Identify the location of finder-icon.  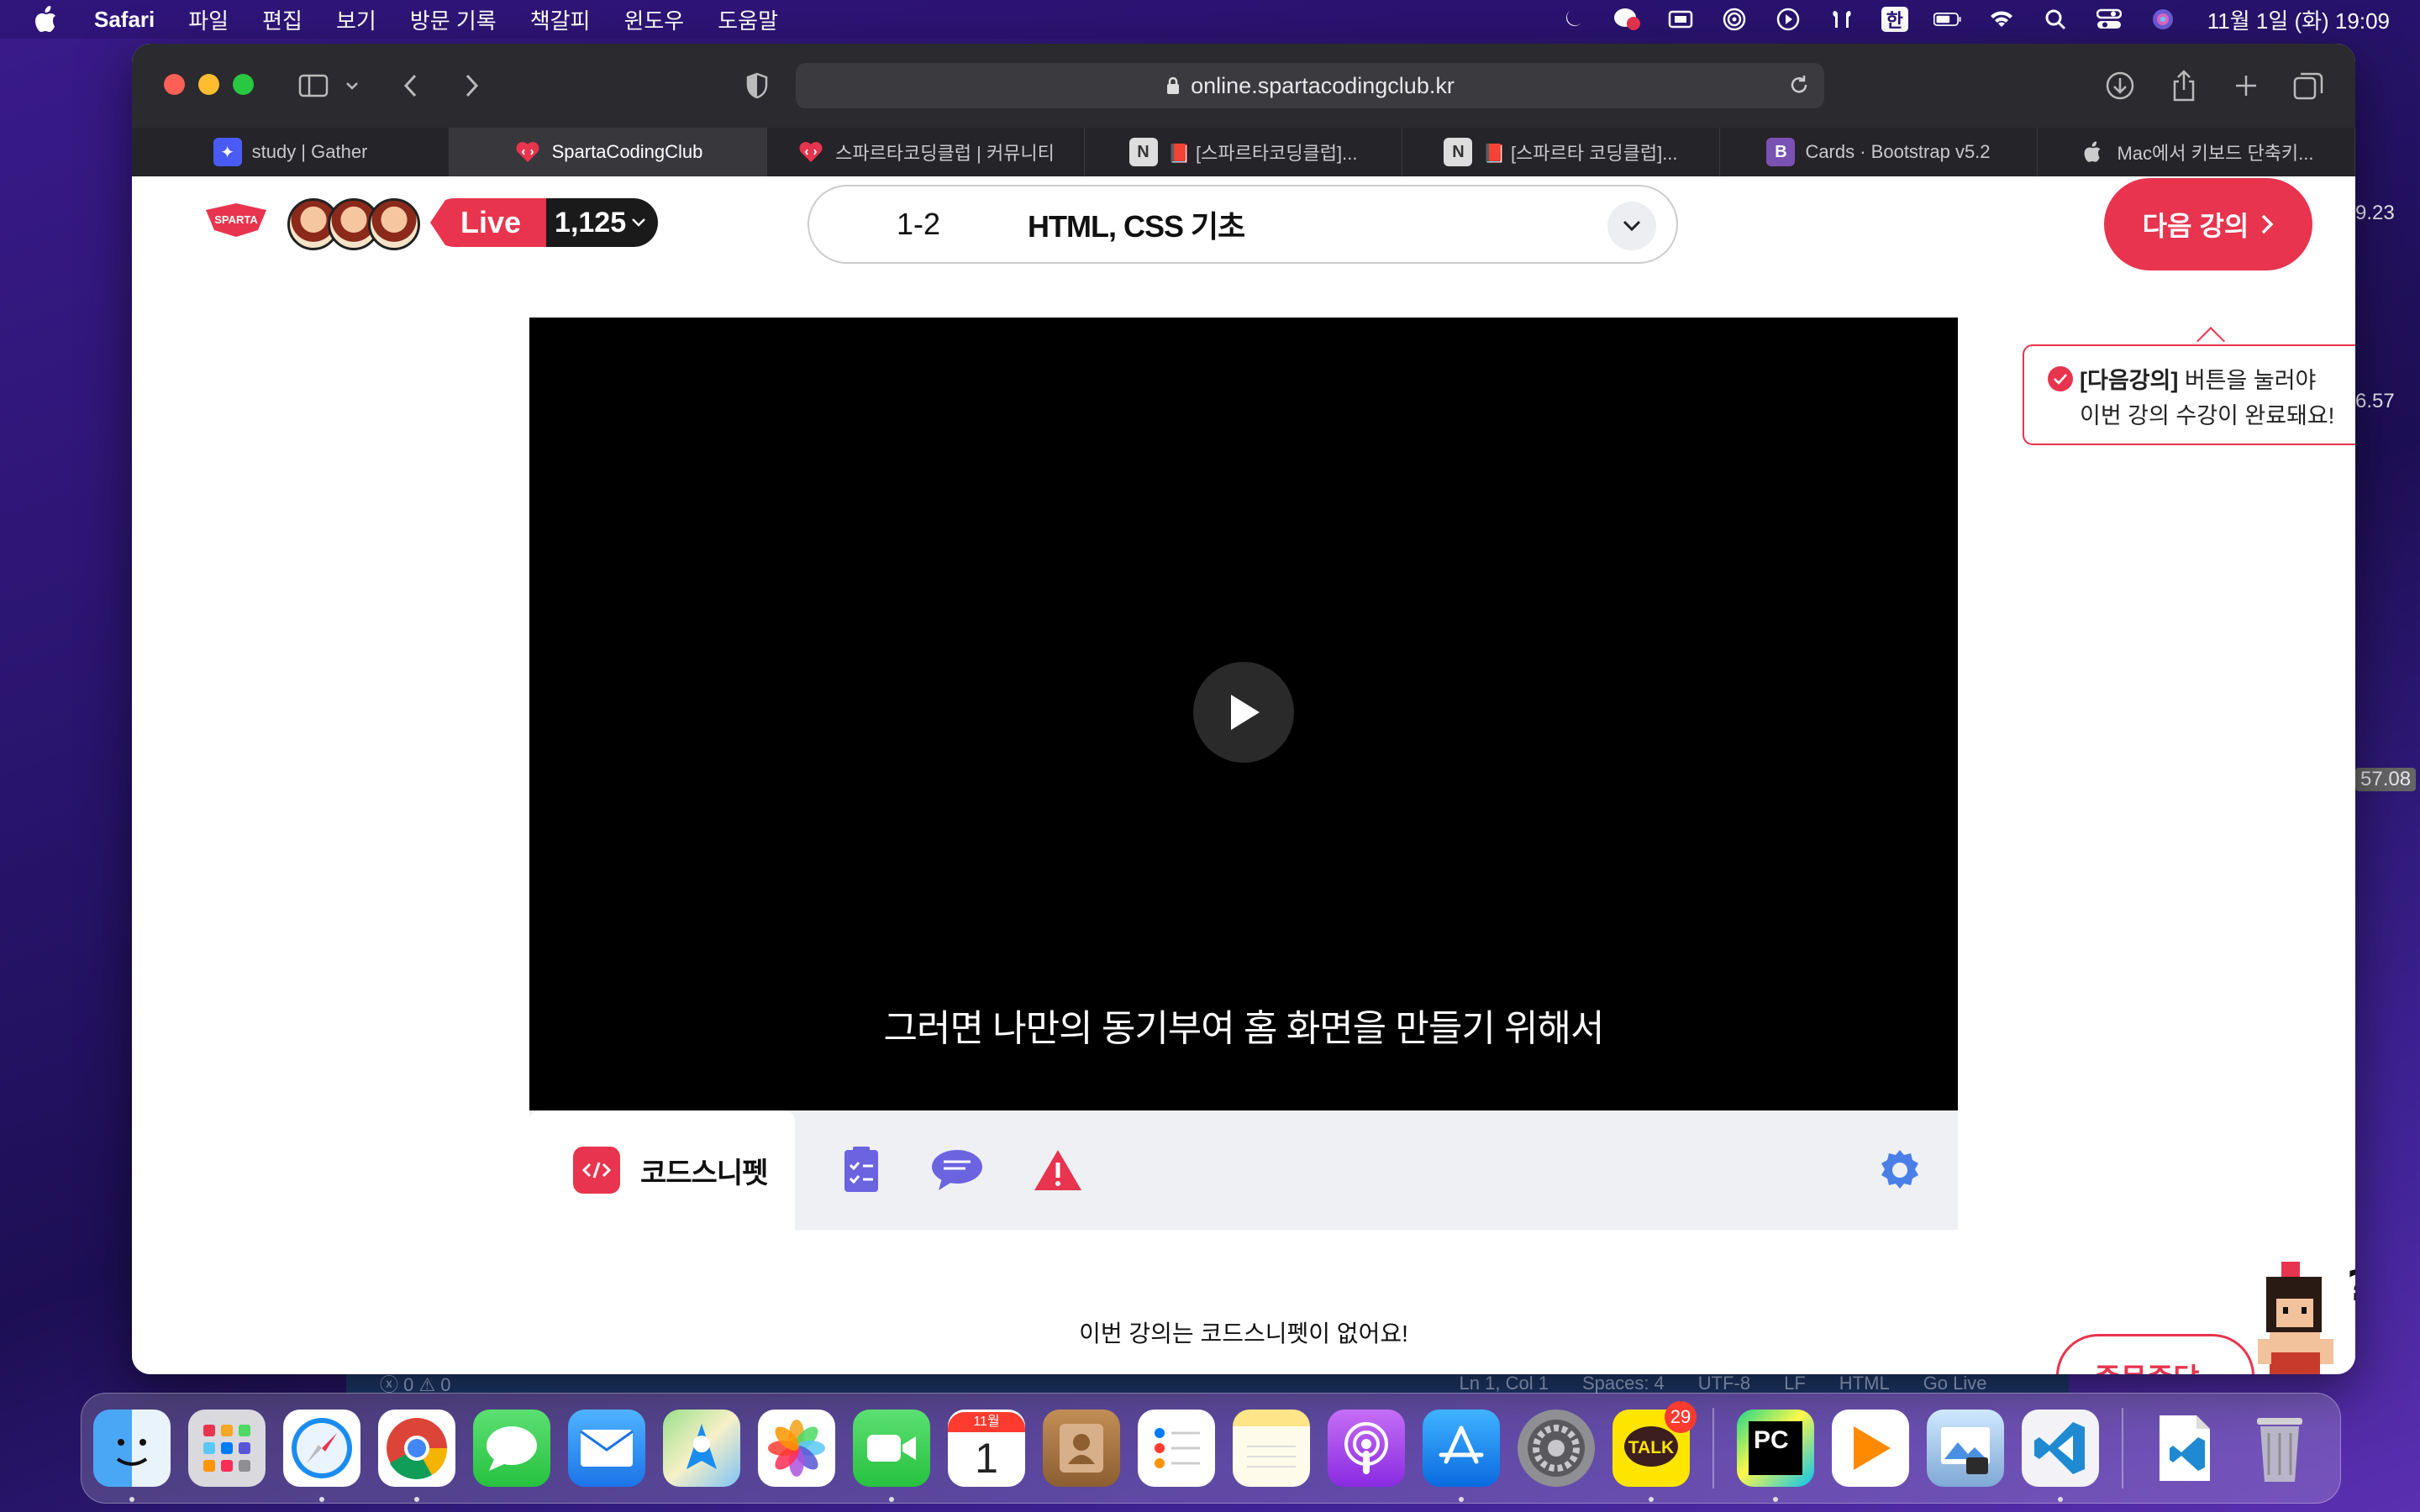
(132, 1456).